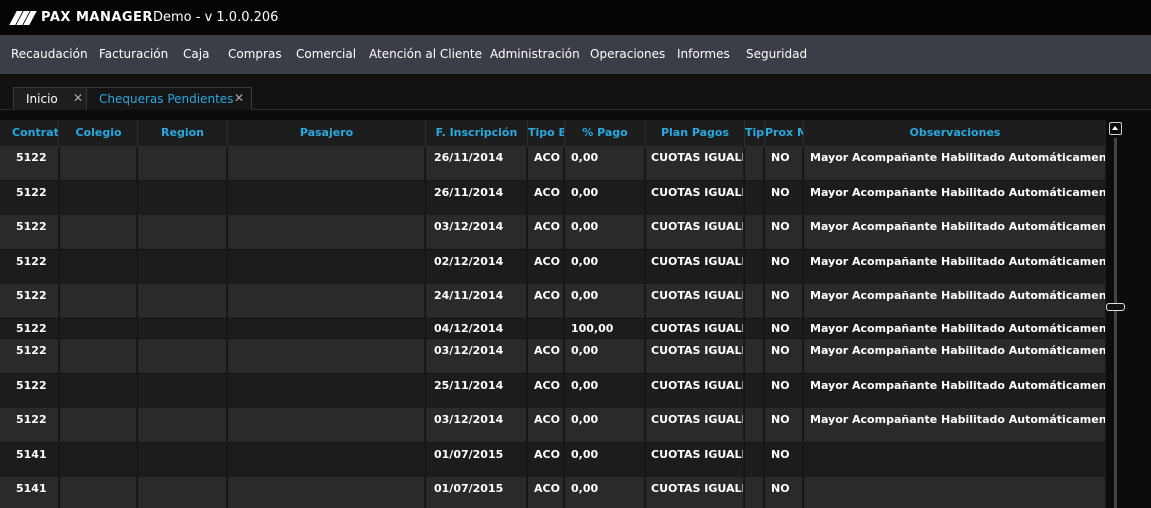 This screenshot has width=1151, height=508. I want to click on tab-inicio: Inicio ✕, so click(50, 98).